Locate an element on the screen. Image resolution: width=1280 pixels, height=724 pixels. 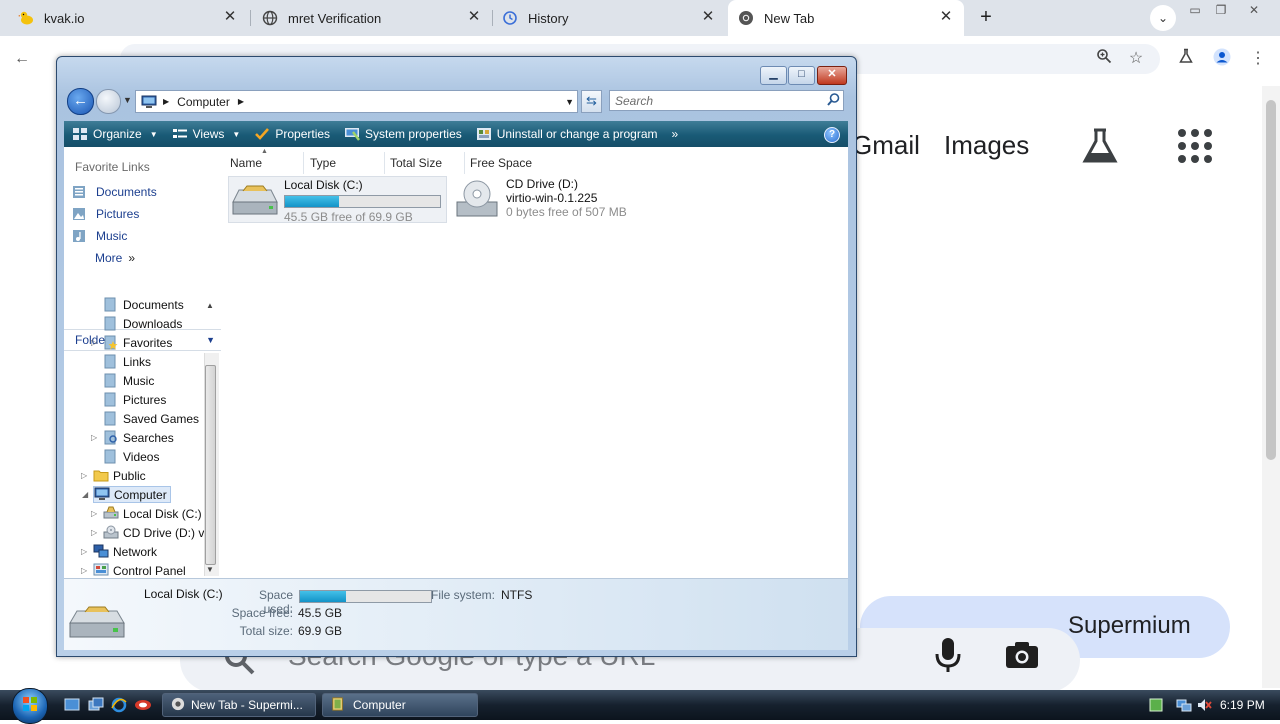
searches-folder-icon is located at coordinates (111, 437).